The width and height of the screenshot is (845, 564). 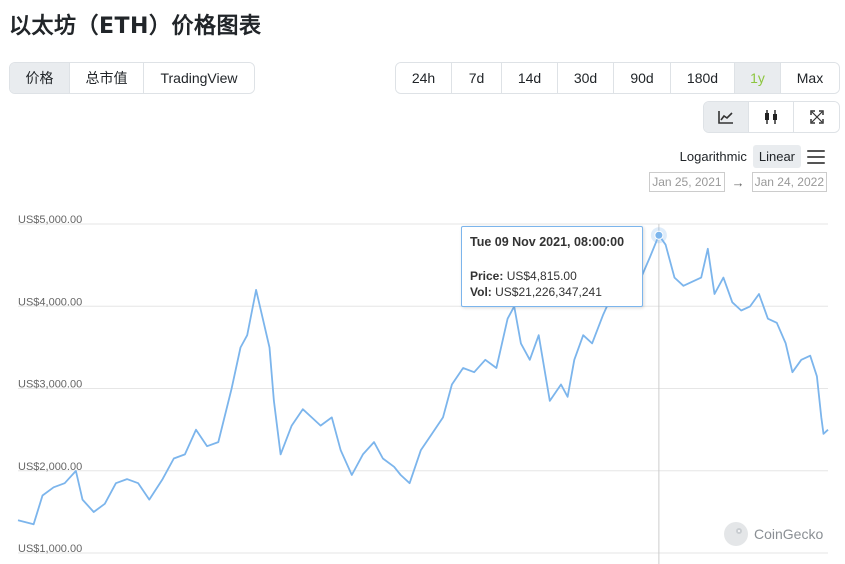 What do you see at coordinates (816, 156) in the screenshot?
I see `menu-icon` at bounding box center [816, 156].